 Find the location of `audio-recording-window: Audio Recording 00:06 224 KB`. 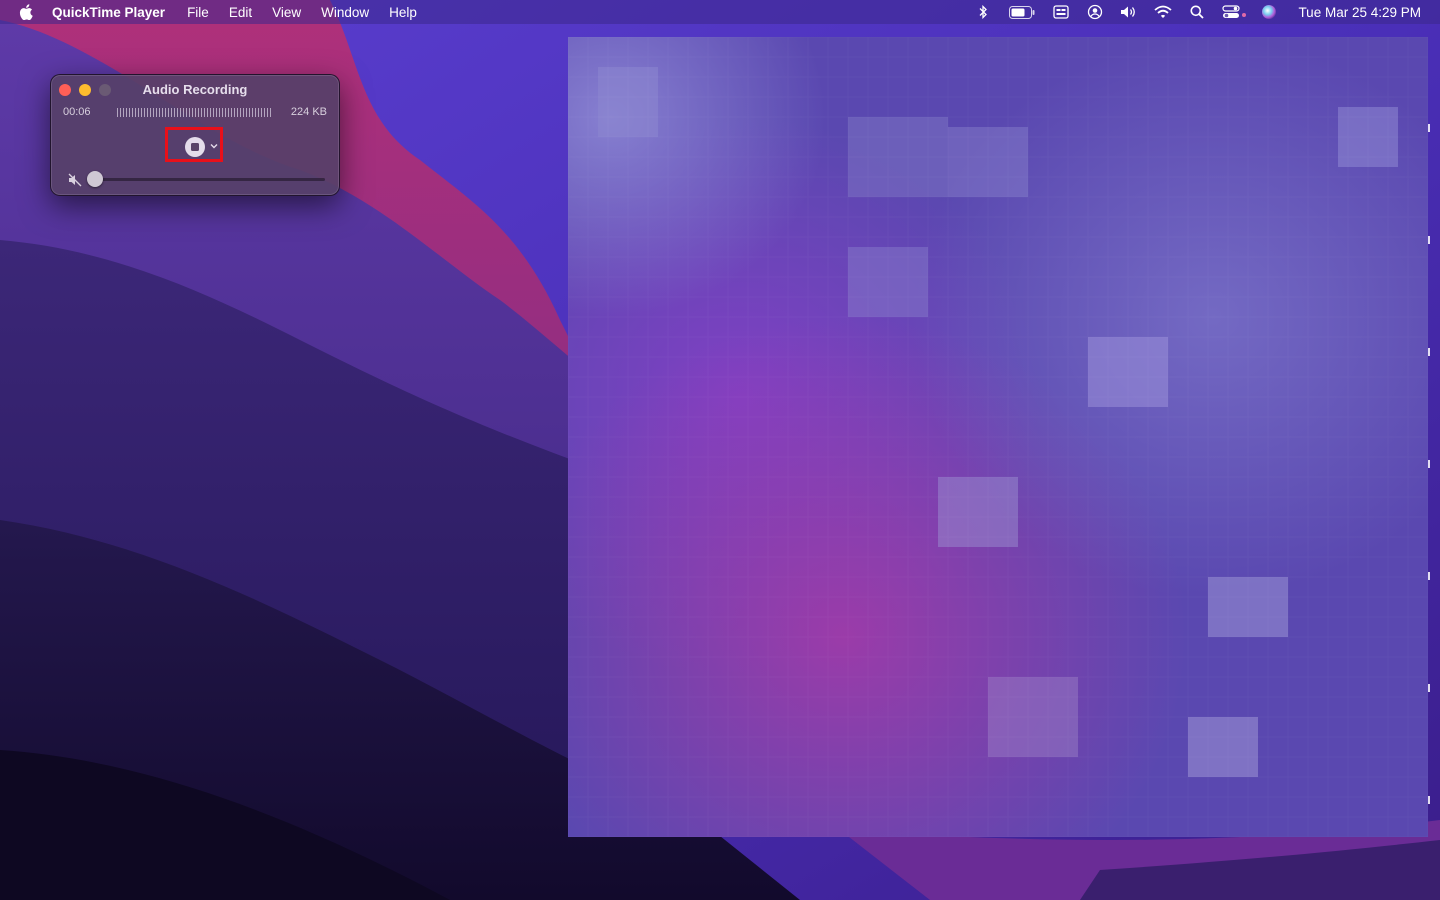

audio-recording-window: Audio Recording 00:06 224 KB is located at coordinates (195, 135).